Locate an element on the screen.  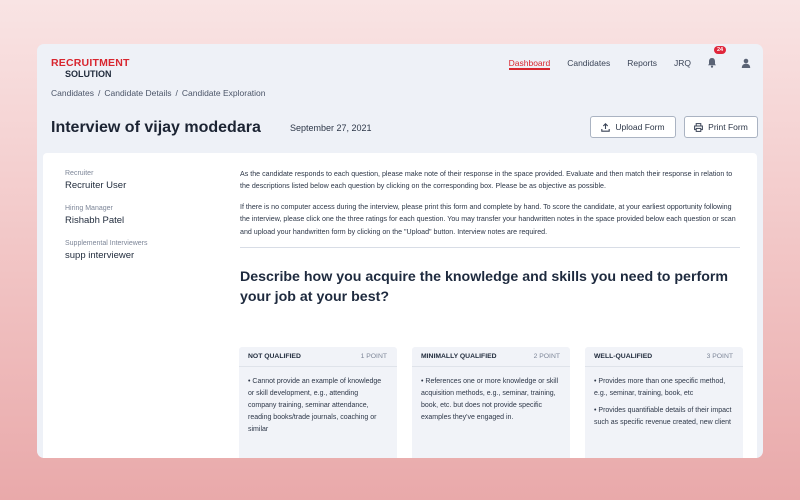
app-logo: RECRUITMENT SOLUTION is located at coordinates (90, 68).